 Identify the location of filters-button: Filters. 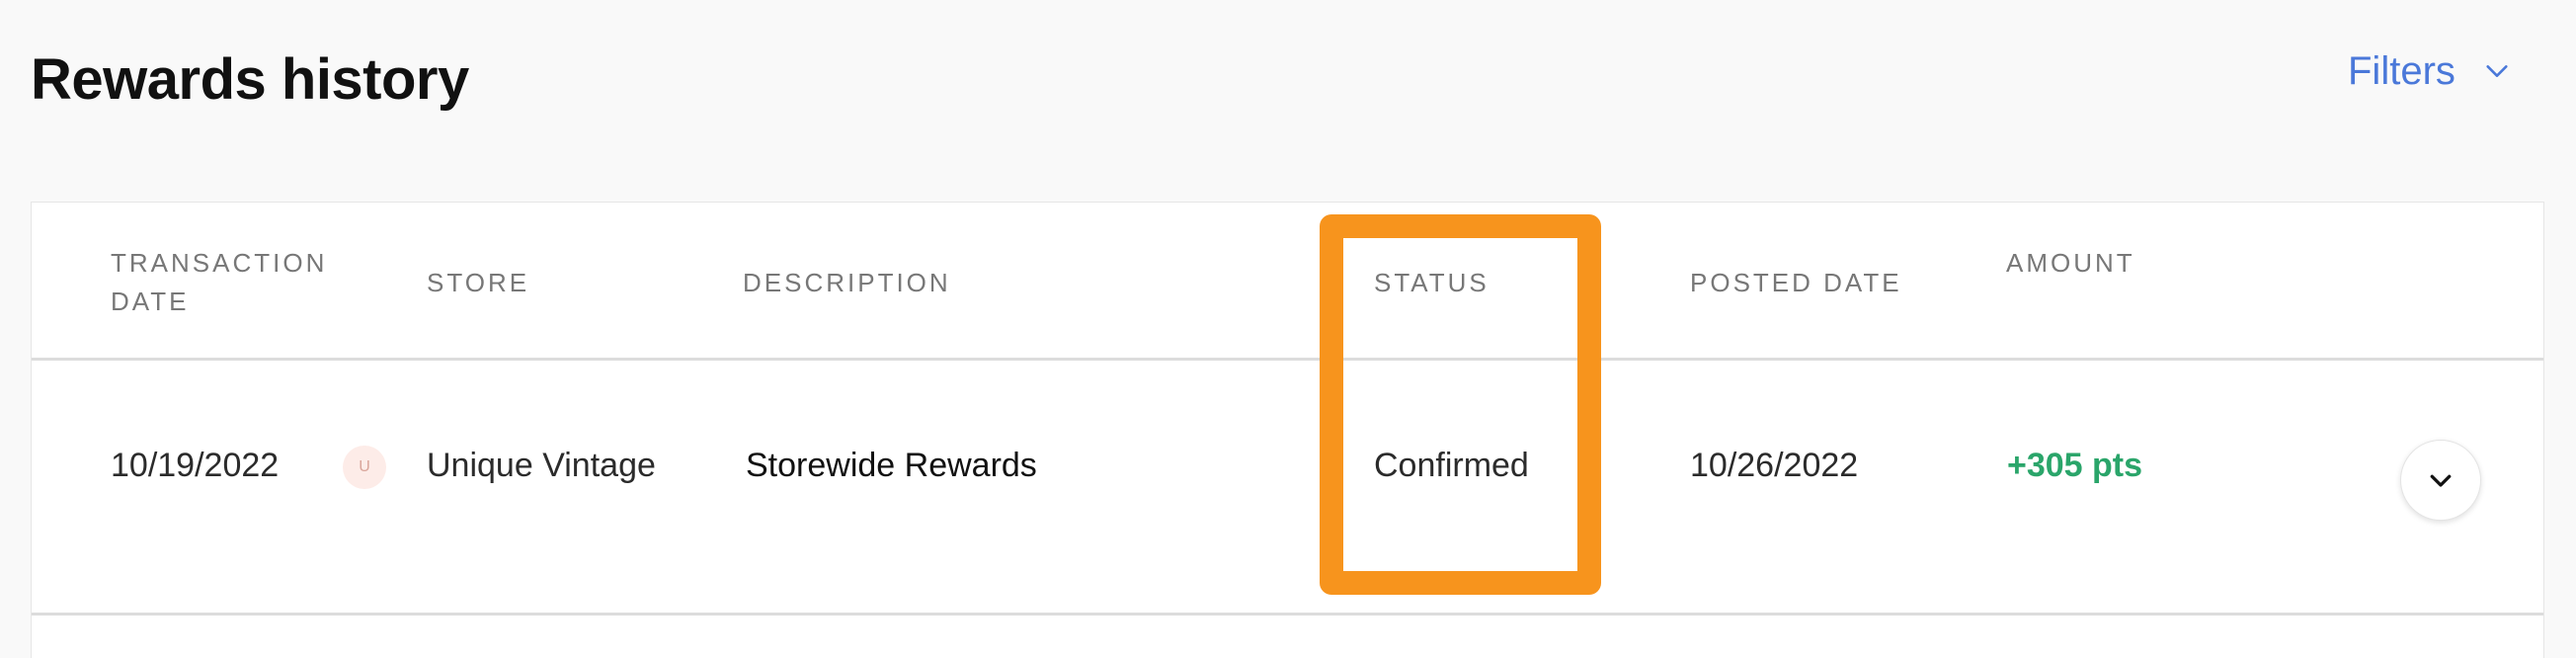
(2429, 71).